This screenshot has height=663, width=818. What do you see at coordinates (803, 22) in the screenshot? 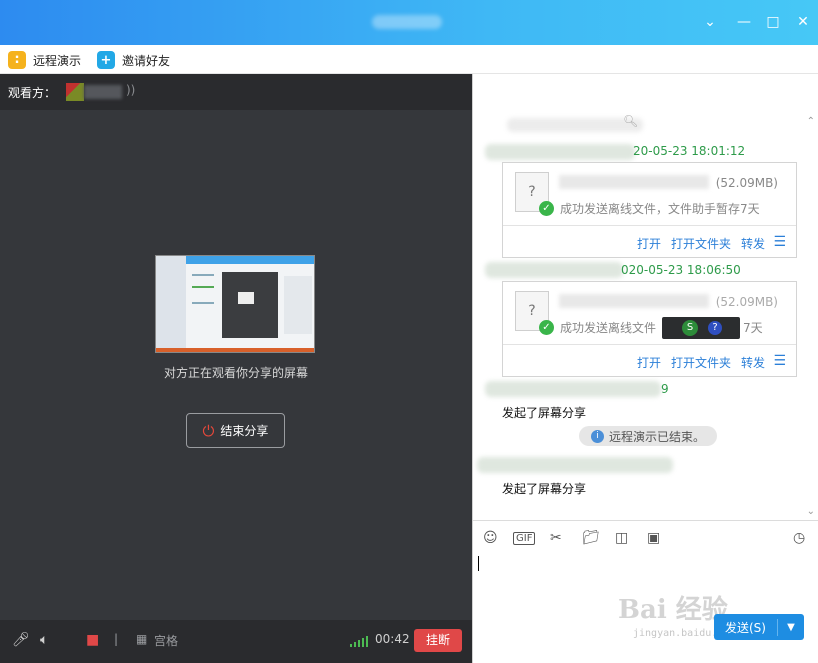
I see `close-icon: ✕` at bounding box center [803, 22].